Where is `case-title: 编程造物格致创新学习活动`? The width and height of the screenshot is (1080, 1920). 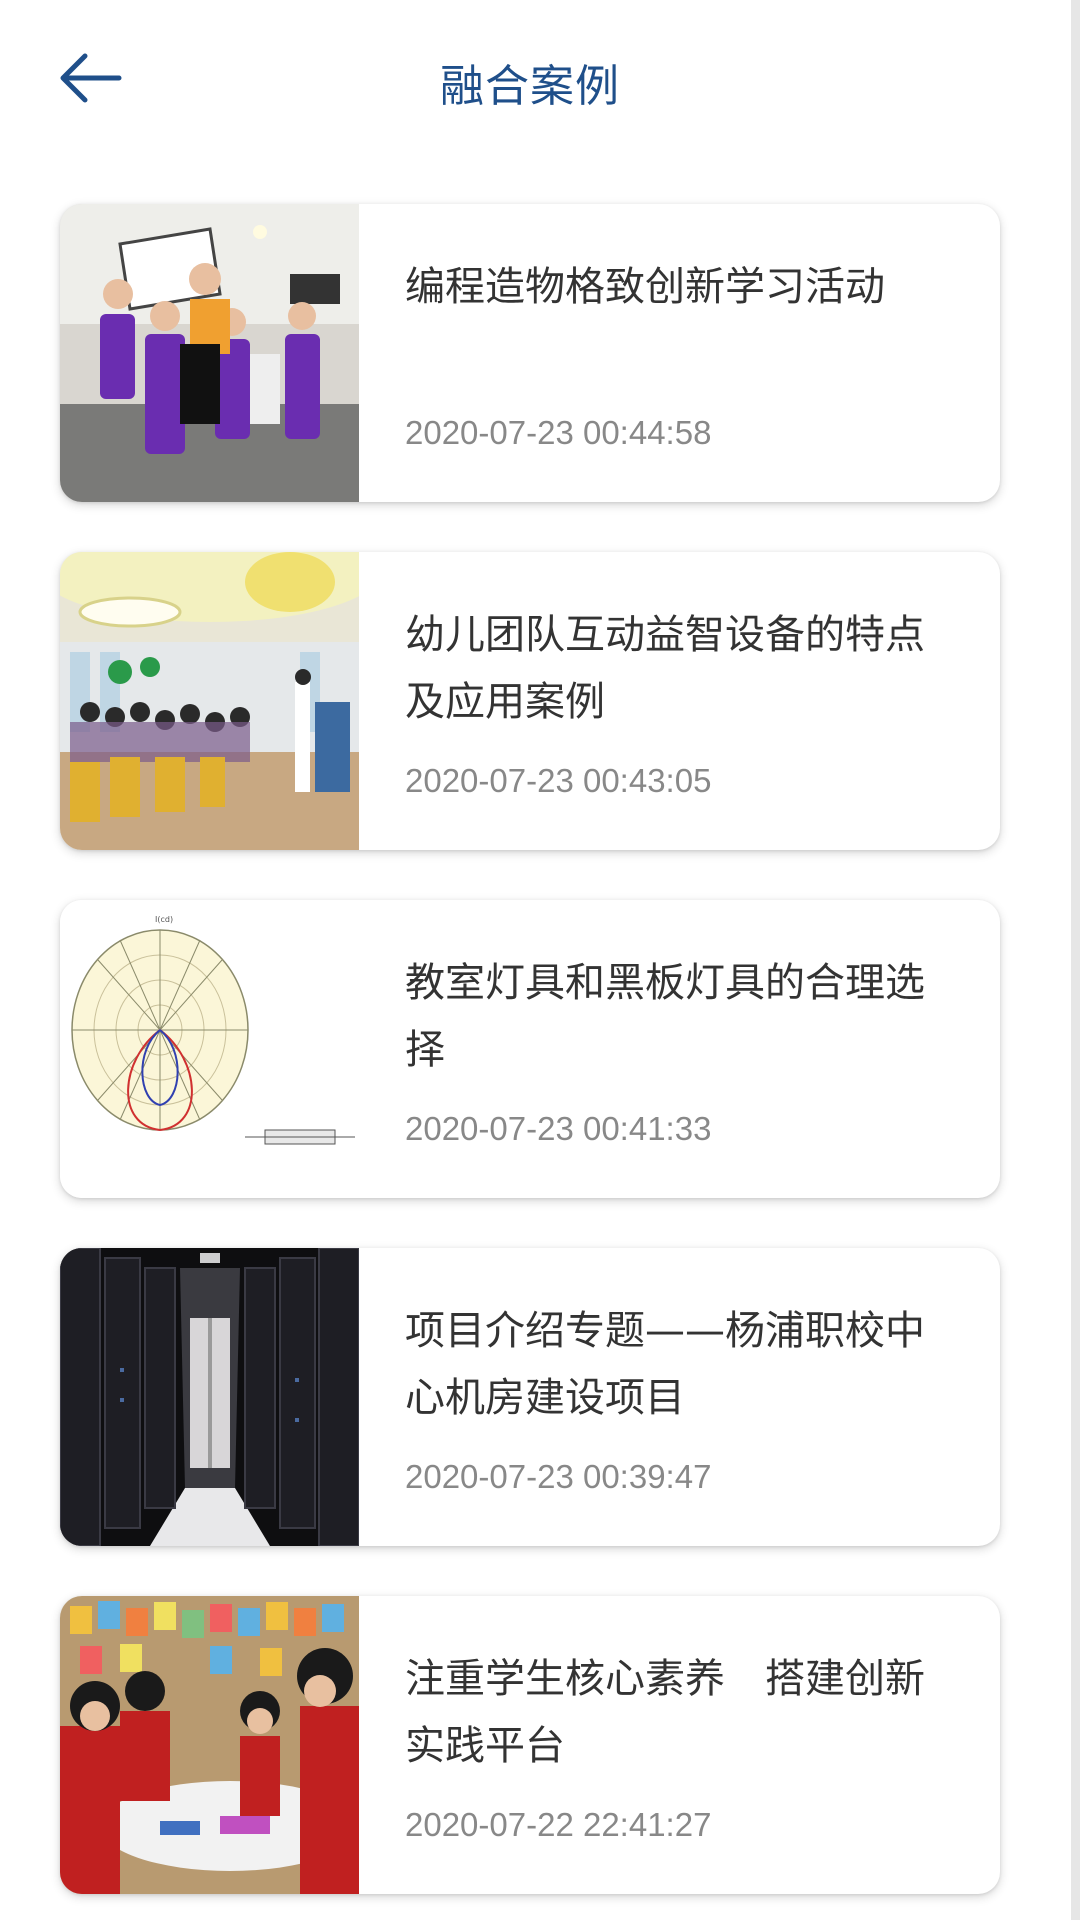
case-title: 编程造物格致创新学习活动 is located at coordinates (645, 287).